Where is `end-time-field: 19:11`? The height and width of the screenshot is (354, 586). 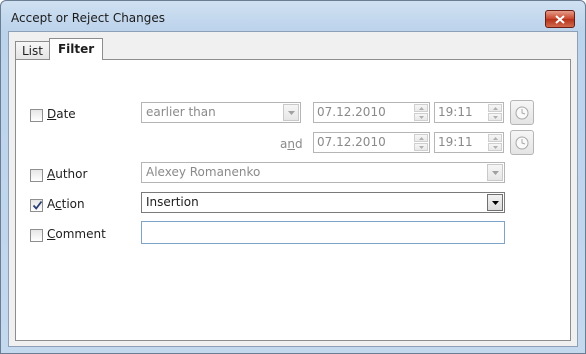
end-time-field: 19:11 is located at coordinates (469, 142).